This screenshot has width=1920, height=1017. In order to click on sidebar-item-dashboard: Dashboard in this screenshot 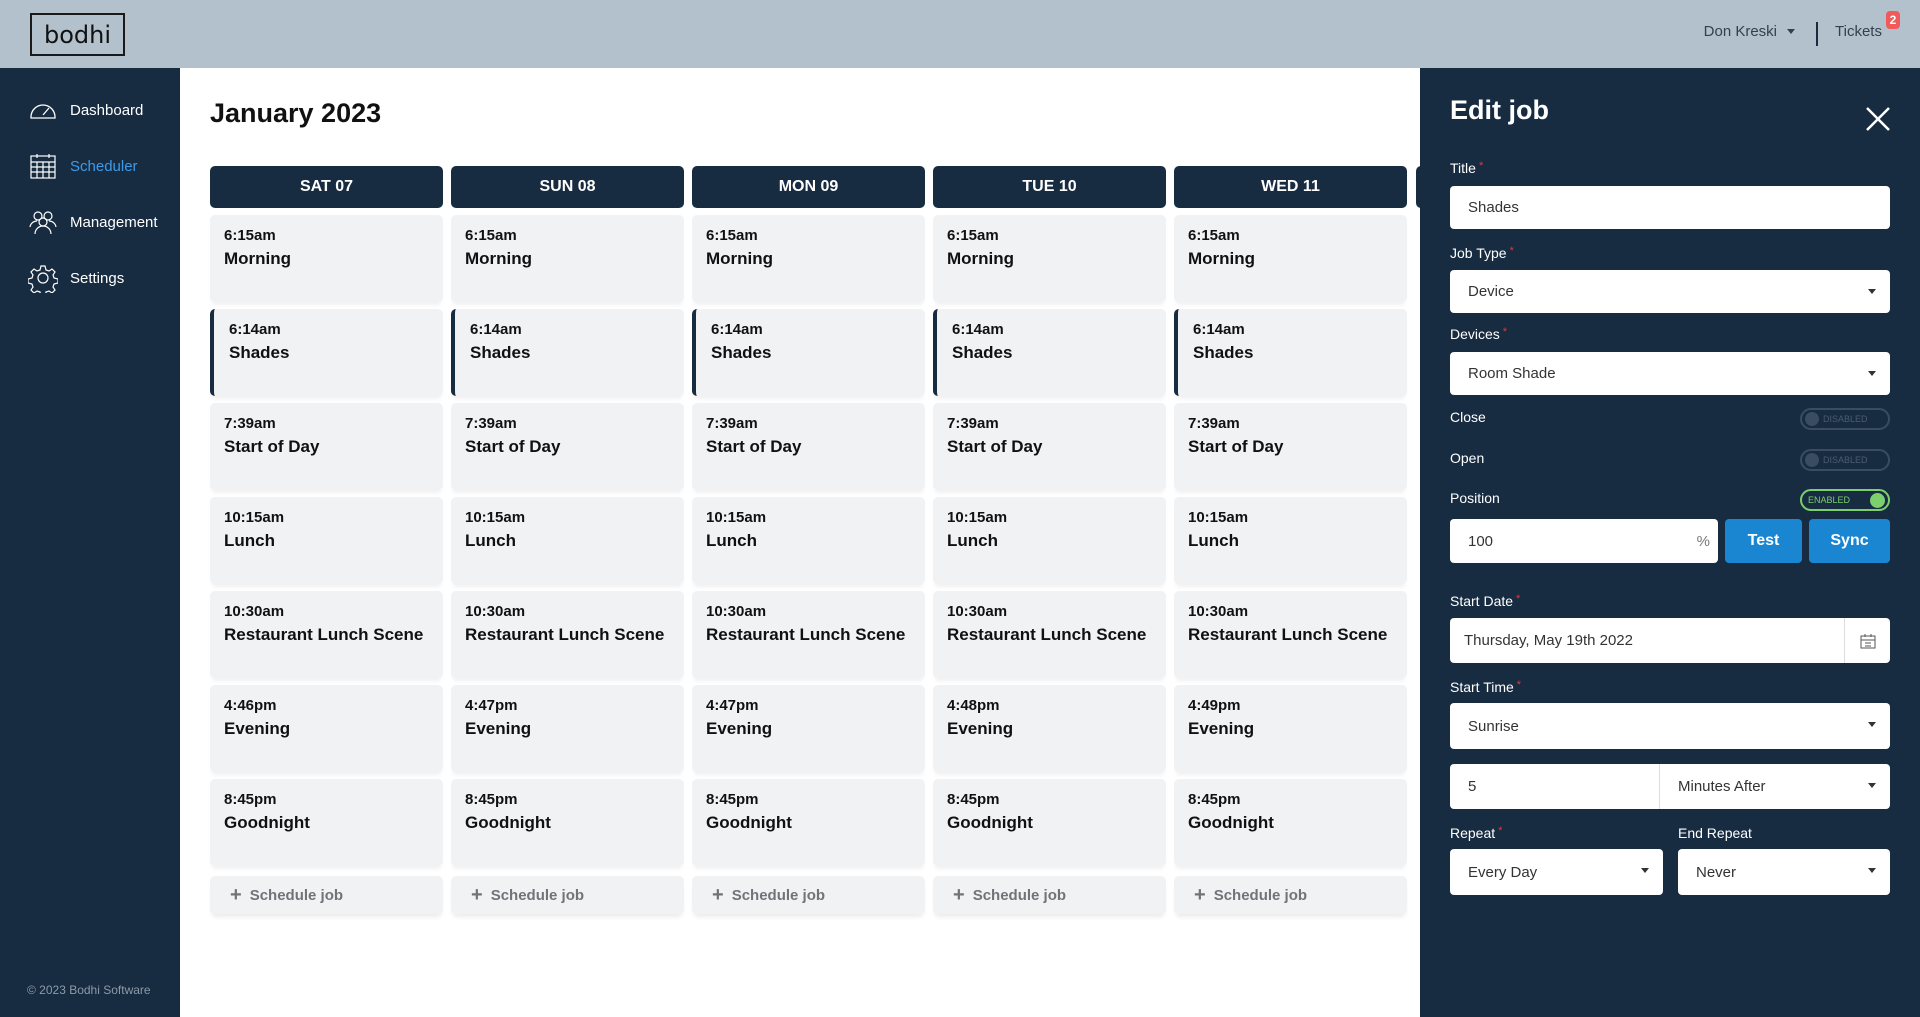, I will do `click(85, 110)`.